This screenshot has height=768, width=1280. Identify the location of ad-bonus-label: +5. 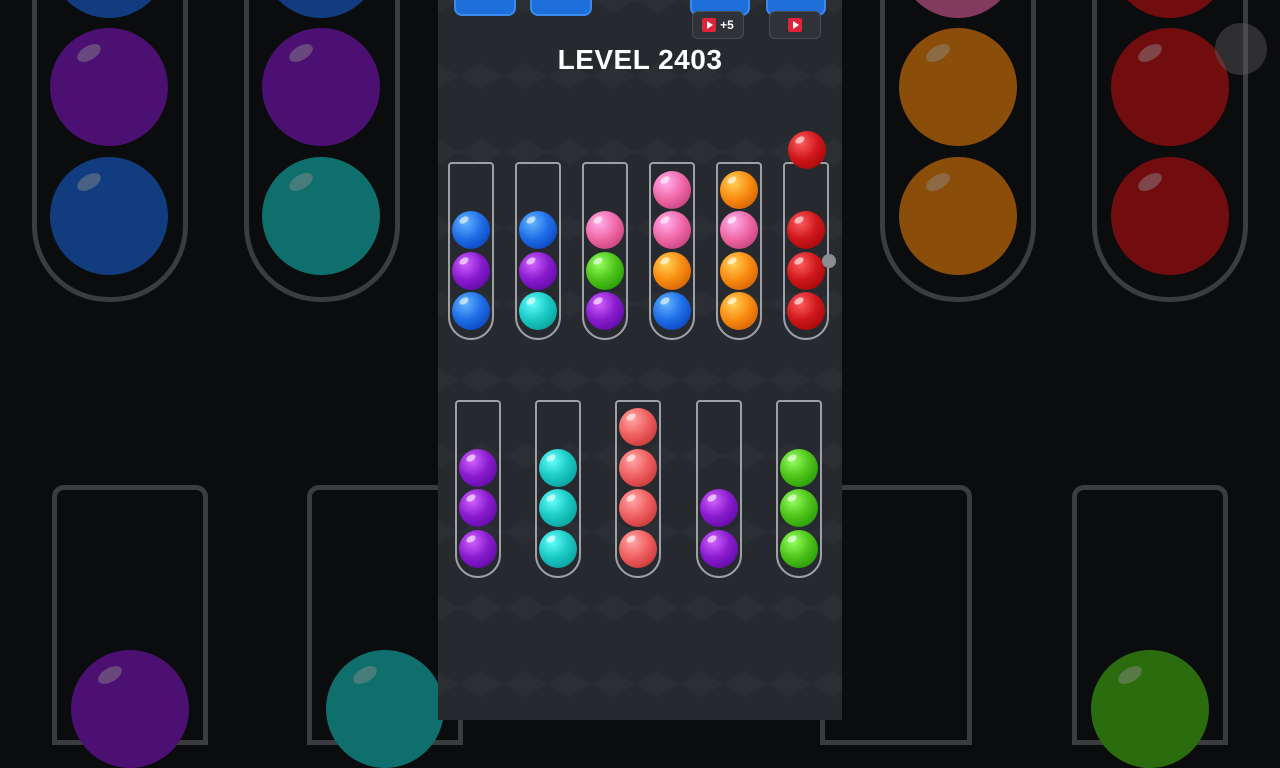
(727, 25).